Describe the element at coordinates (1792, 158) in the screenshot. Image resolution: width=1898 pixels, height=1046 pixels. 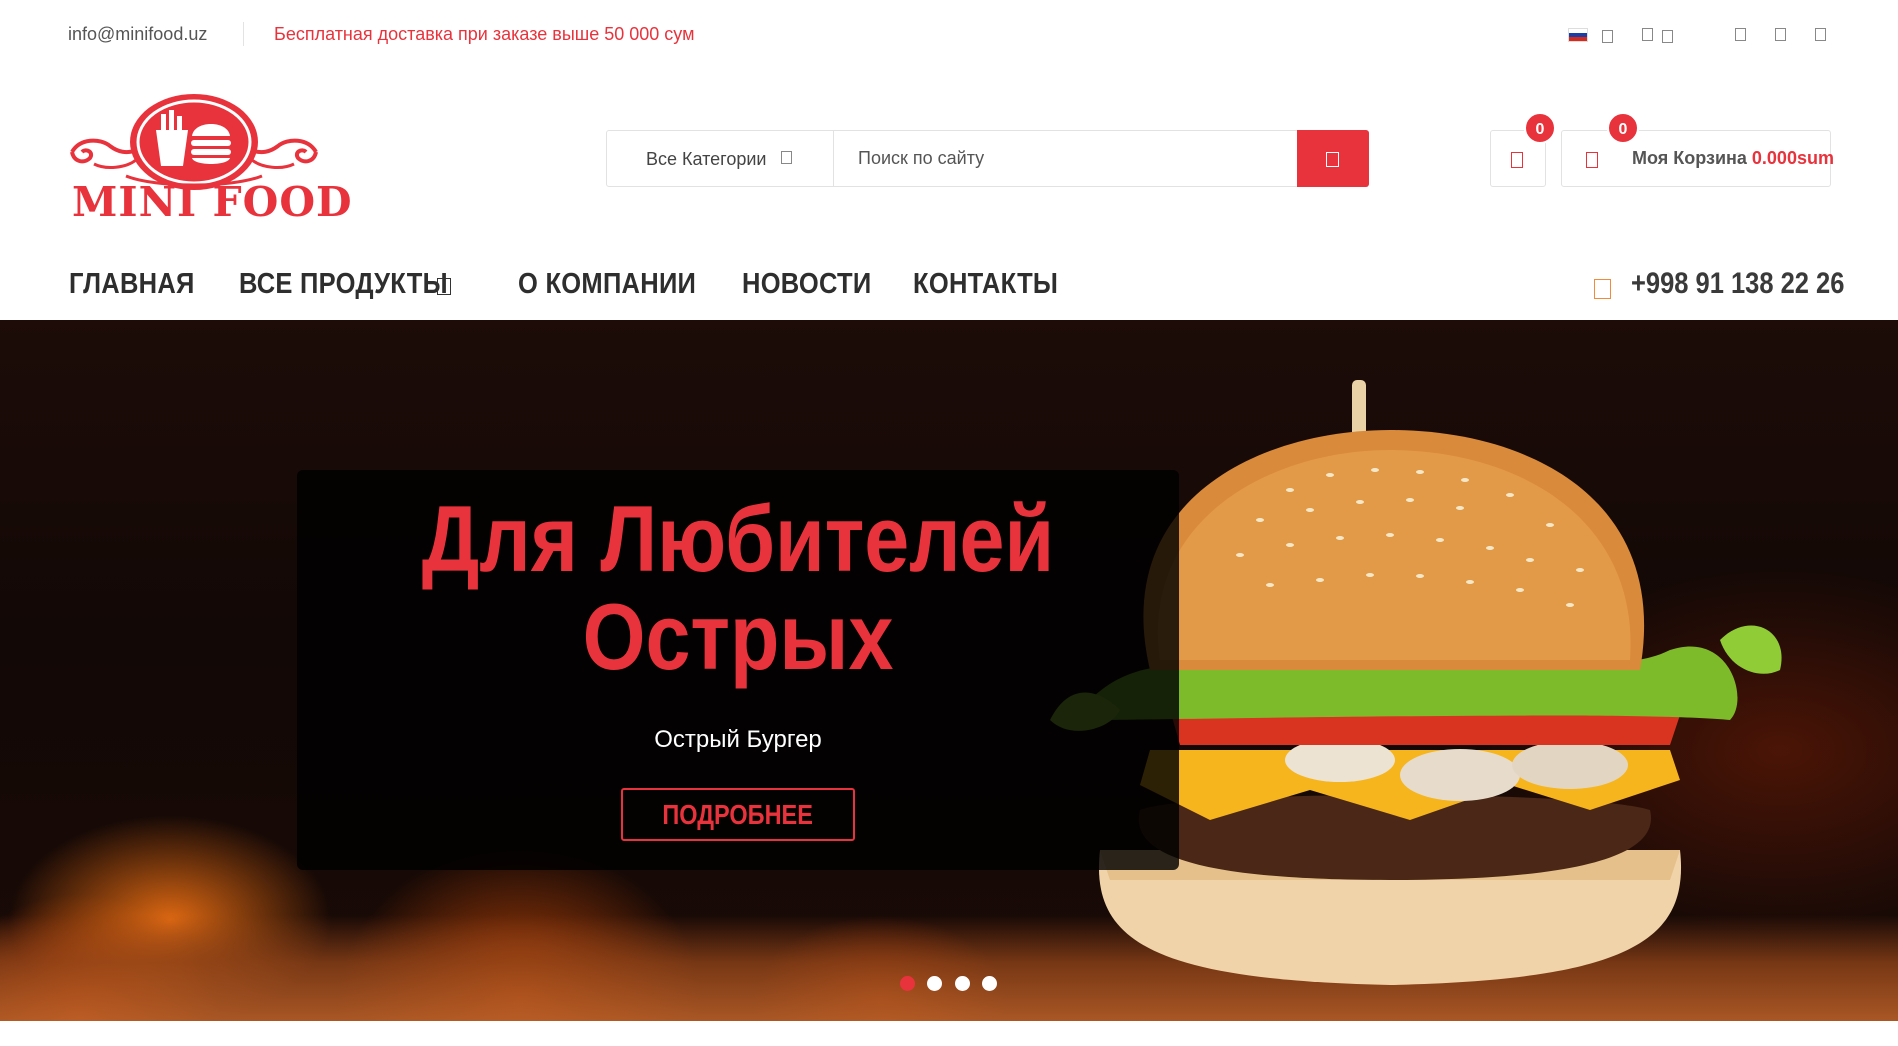
I see `cart-total: 0.000sum` at that location.